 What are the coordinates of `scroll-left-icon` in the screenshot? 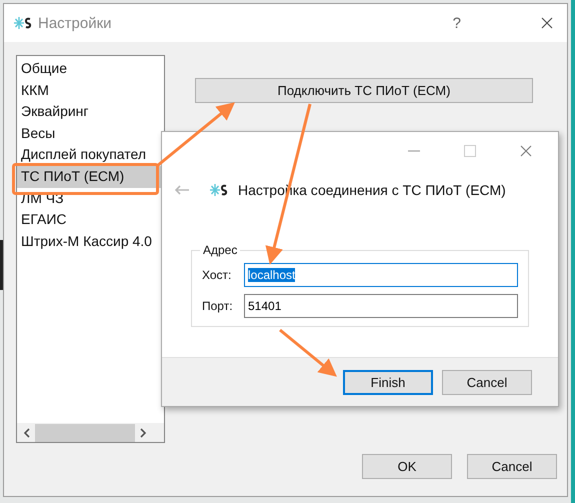 It's located at (27, 433).